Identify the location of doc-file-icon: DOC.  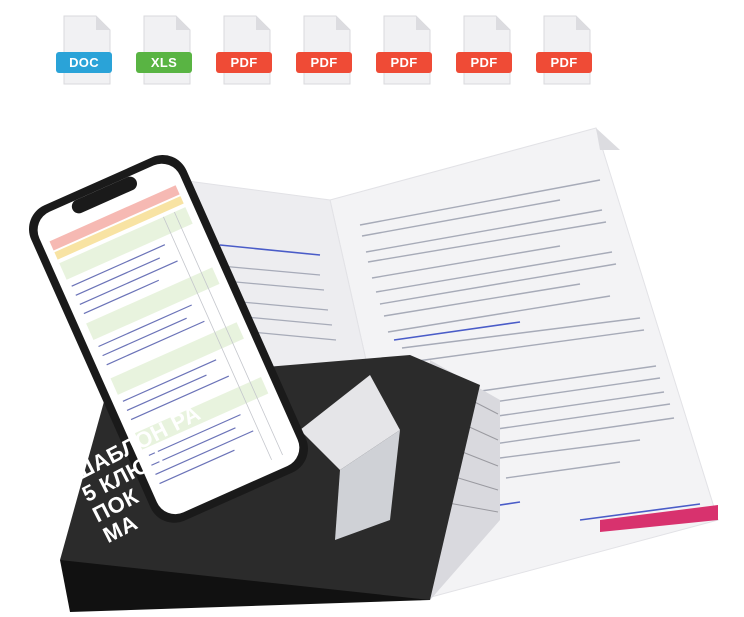
(84, 50).